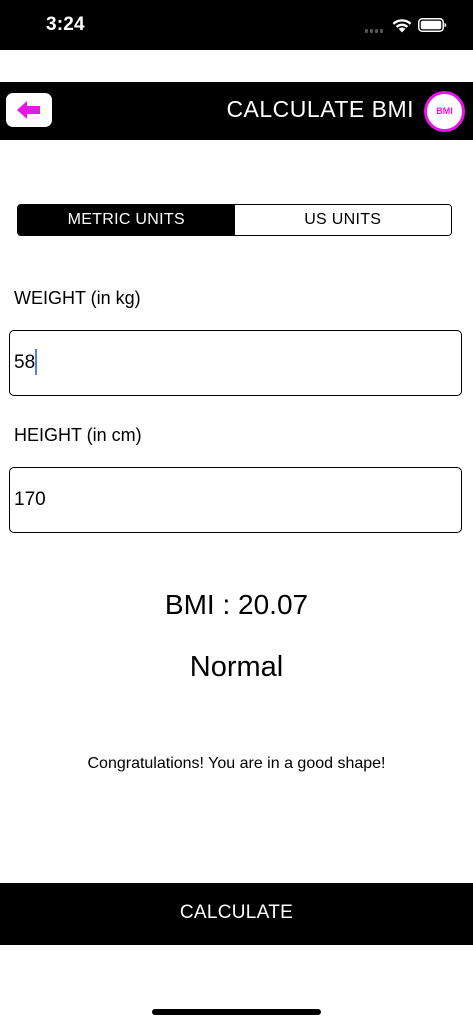  Describe the element at coordinates (78, 435) in the screenshot. I see `height-label: HEIGHT (in cm)` at that location.